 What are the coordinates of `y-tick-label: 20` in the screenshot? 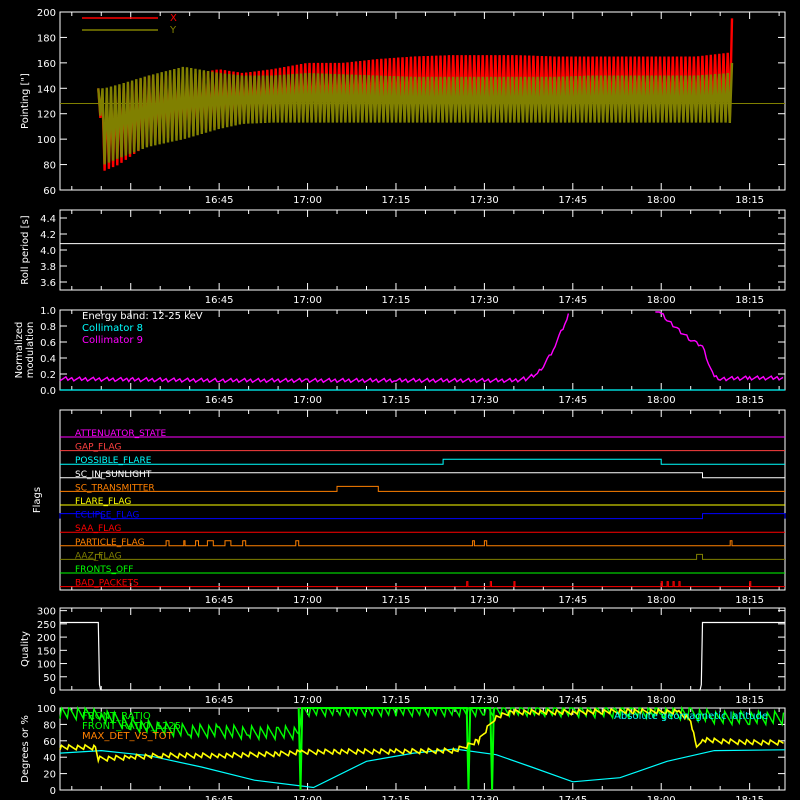 It's located at (49, 775).